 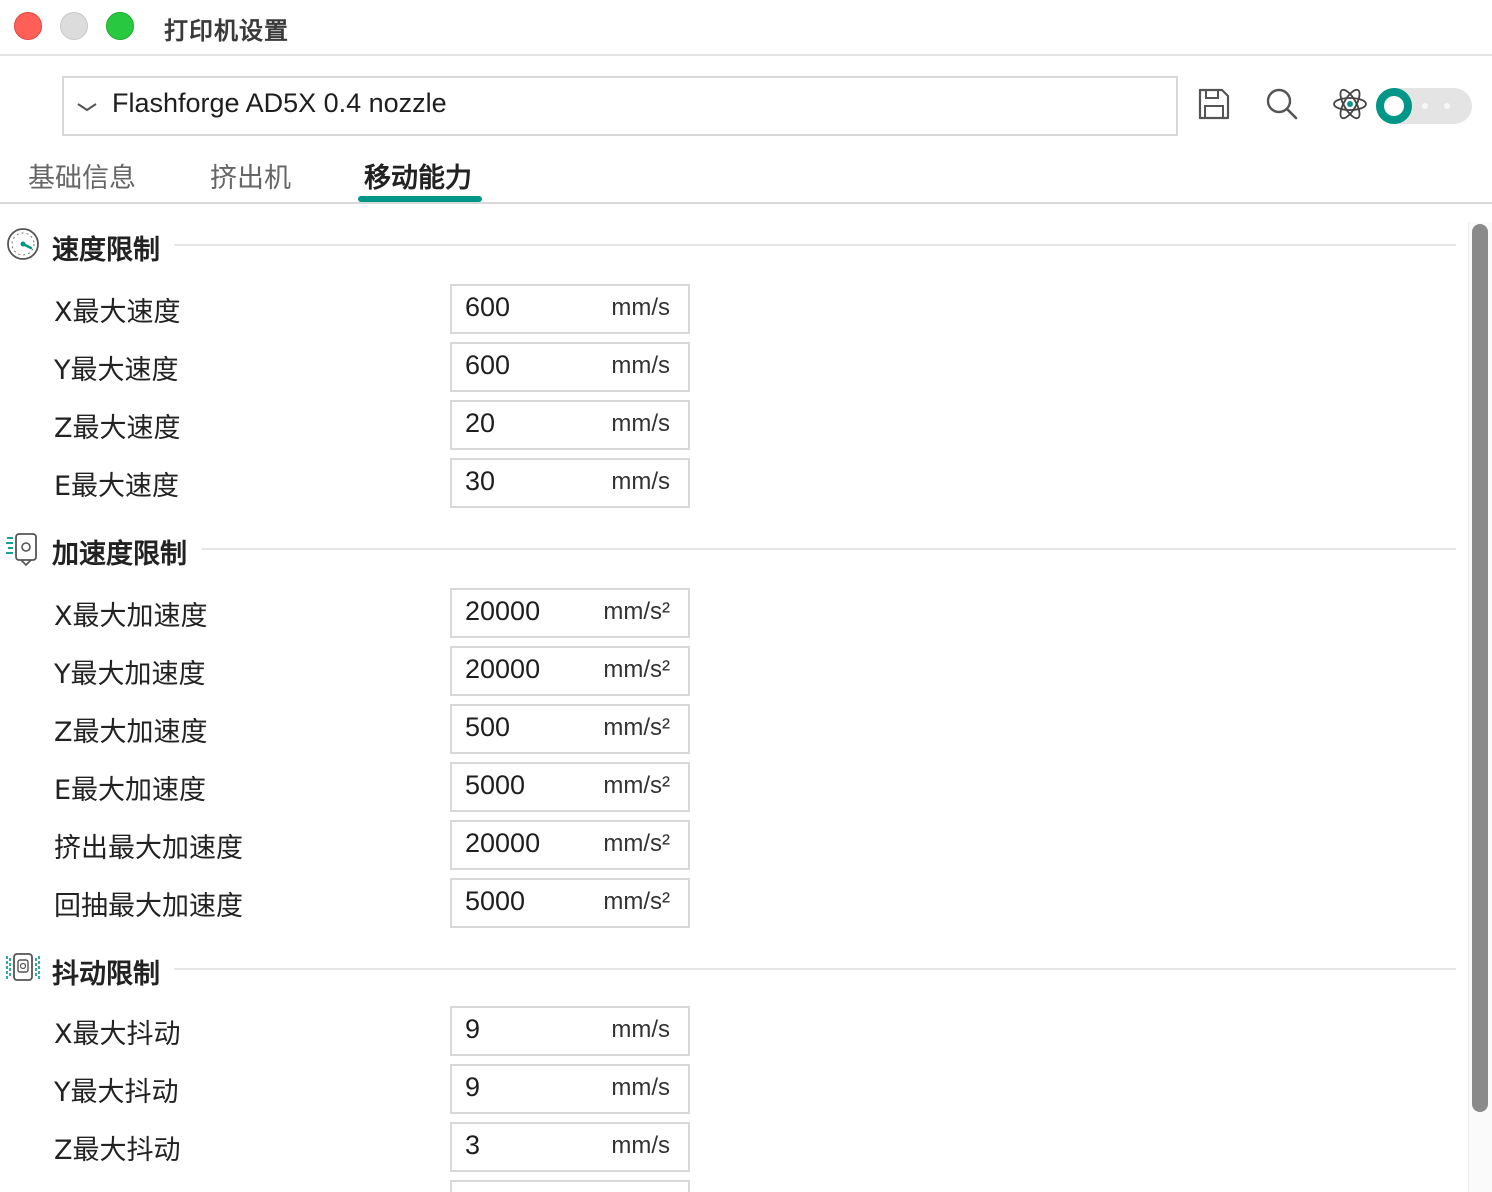 I want to click on section-jerk-limit: 抖动限制, so click(x=733, y=970).